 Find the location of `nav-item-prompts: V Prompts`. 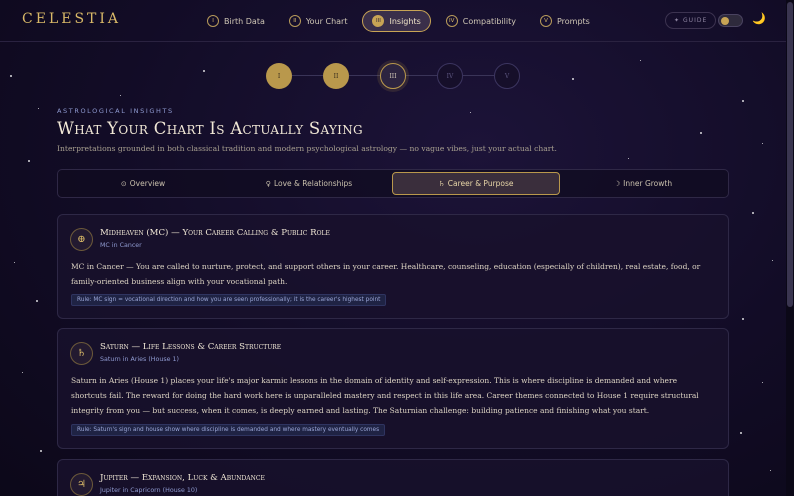

nav-item-prompts: V Prompts is located at coordinates (565, 21).